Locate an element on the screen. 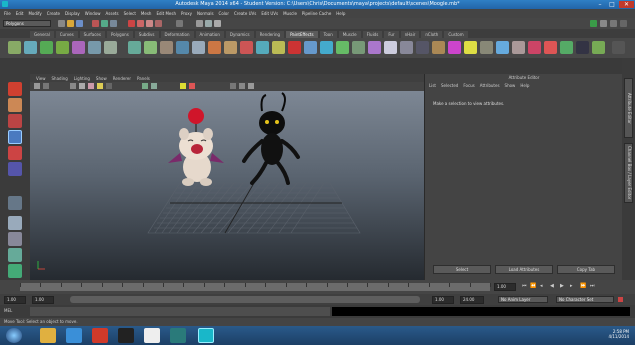  shelf-menu-icon is located at coordinates (618, 47).